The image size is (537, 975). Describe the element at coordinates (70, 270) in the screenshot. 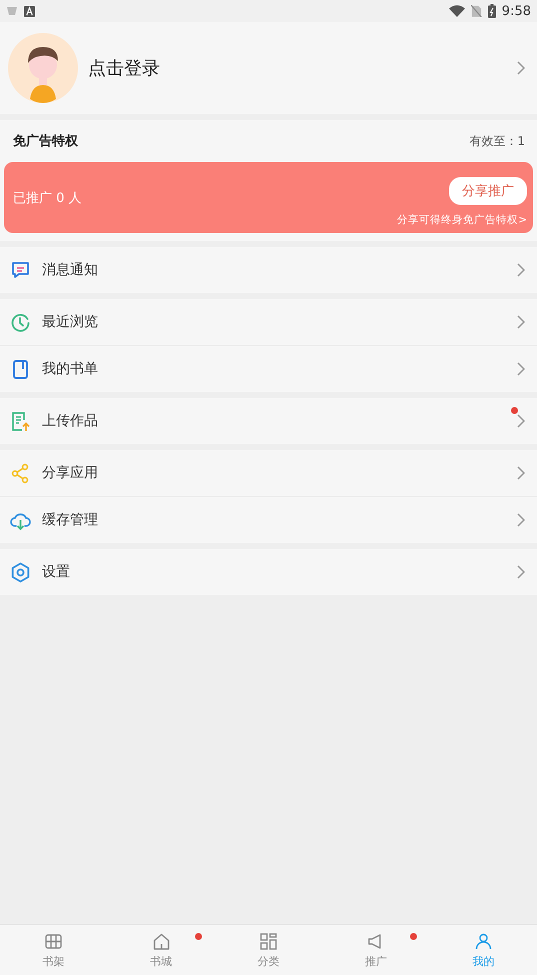

I see `menu-label: 消息通知` at that location.